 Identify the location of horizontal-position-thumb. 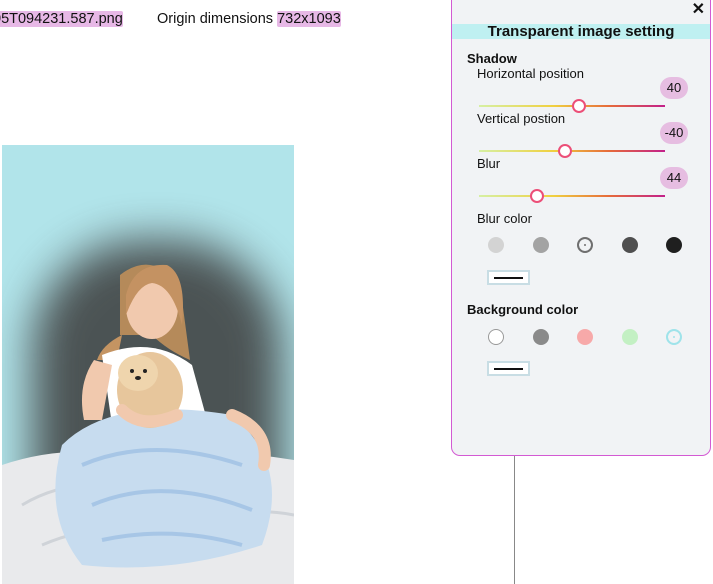
(579, 106).